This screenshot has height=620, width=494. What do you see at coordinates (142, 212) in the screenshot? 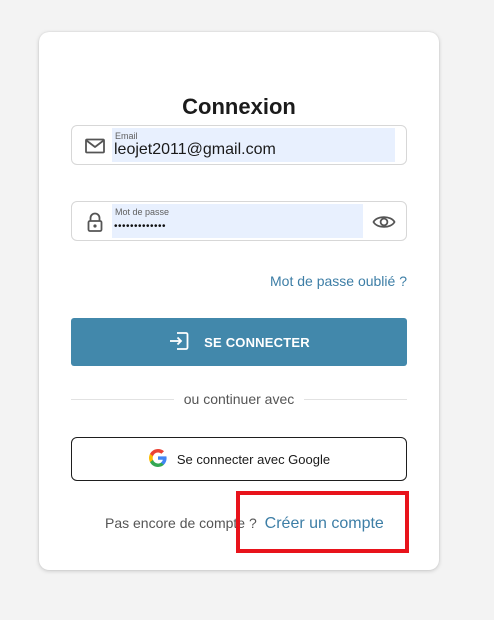
I see `password-label: Mot de passe` at bounding box center [142, 212].